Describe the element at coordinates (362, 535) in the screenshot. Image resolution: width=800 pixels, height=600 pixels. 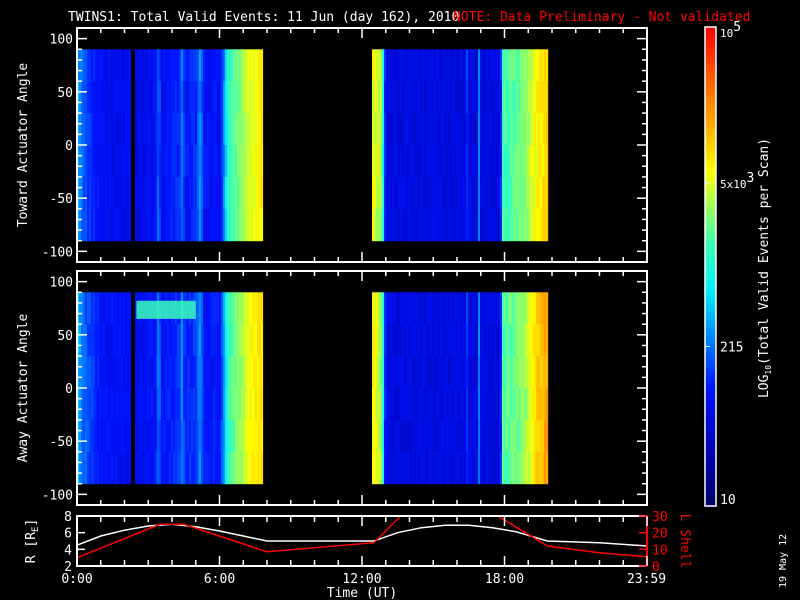
I see `r-distance-line` at that location.